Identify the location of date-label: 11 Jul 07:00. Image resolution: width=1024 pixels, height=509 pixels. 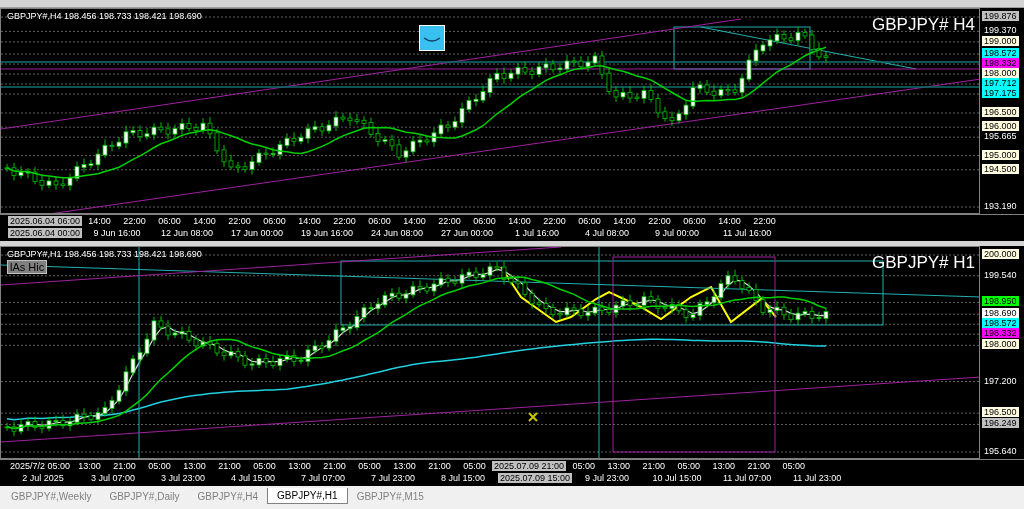
(747, 478).